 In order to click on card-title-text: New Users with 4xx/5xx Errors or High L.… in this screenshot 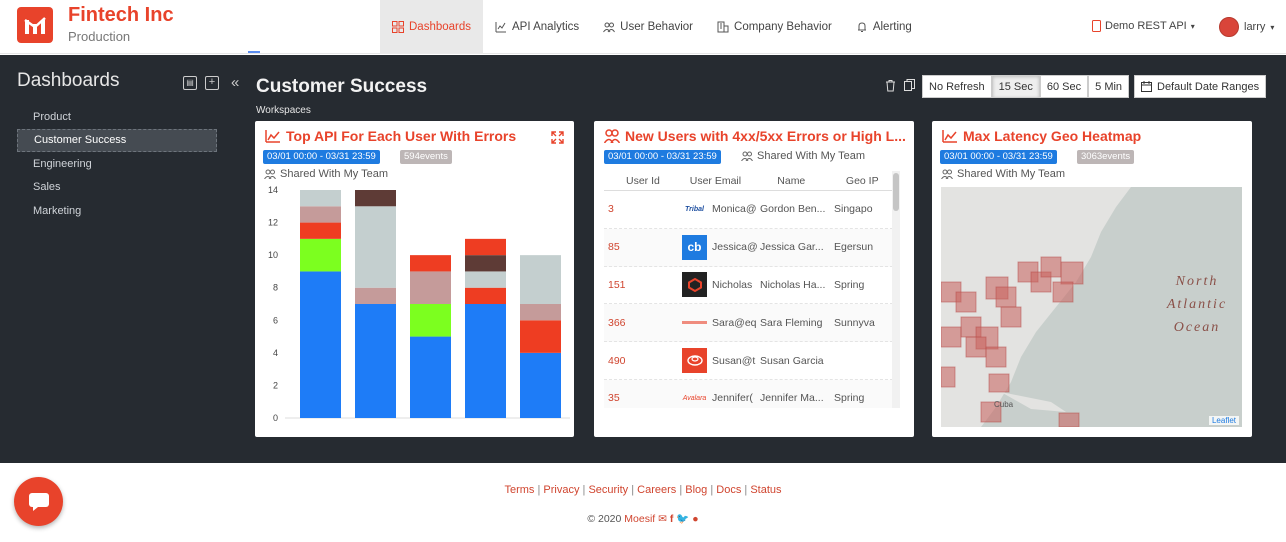, I will do `click(765, 136)`.